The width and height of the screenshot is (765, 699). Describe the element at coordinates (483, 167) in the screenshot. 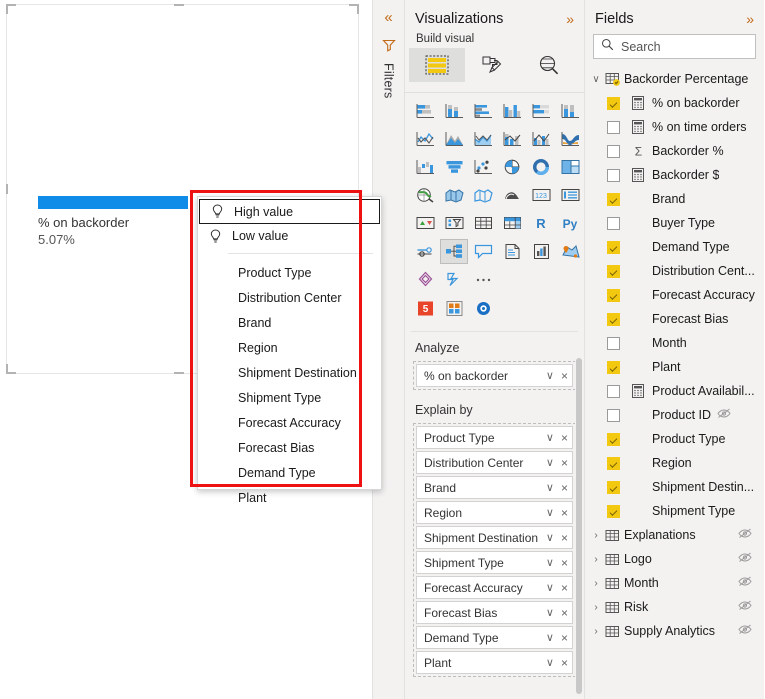

I see `scatter-chart-icon` at that location.